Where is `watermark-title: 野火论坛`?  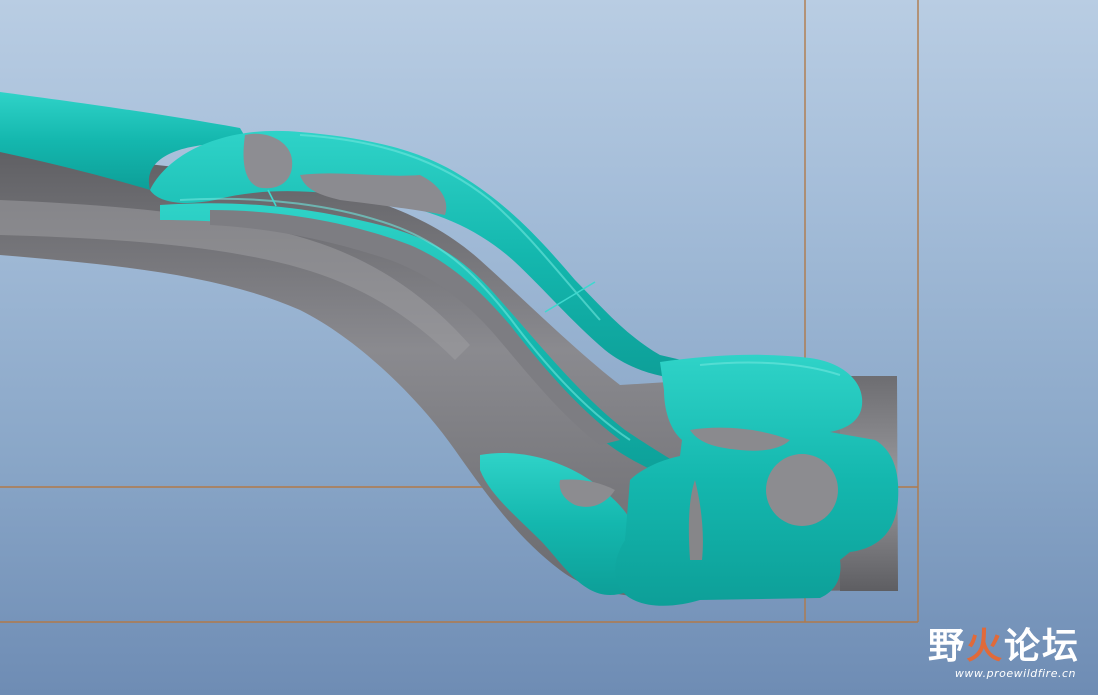 watermark-title: 野火论坛 is located at coordinates (1004, 643).